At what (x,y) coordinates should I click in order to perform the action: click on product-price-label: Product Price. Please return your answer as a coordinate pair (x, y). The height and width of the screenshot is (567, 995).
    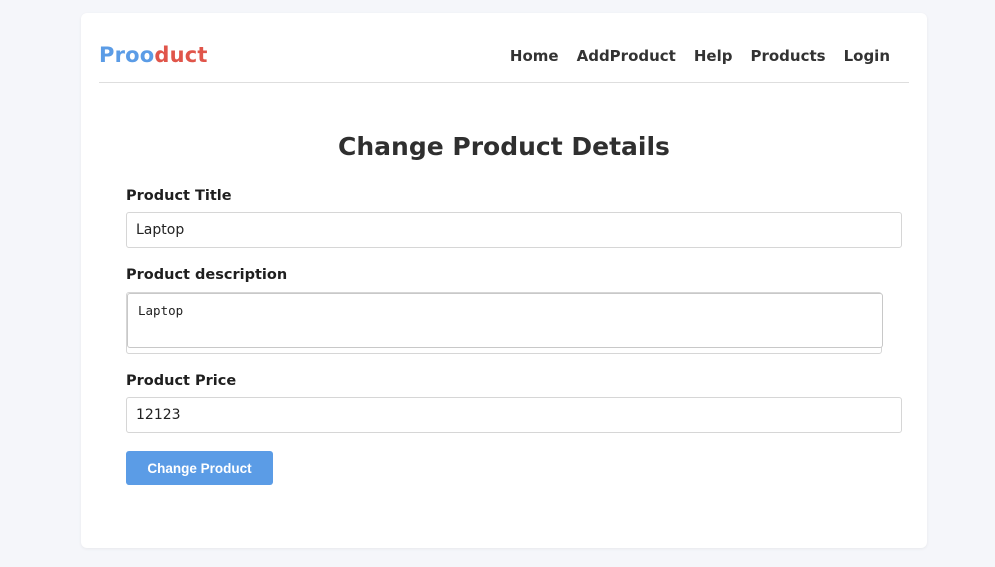
    Looking at the image, I should click on (181, 381).